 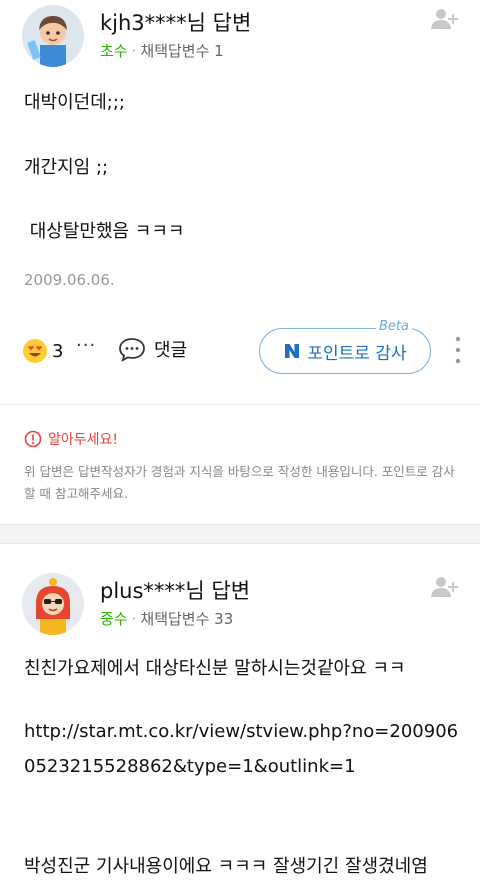 I want to click on point-thanks-button: 포인트로 감사 Beta, so click(x=345, y=346).